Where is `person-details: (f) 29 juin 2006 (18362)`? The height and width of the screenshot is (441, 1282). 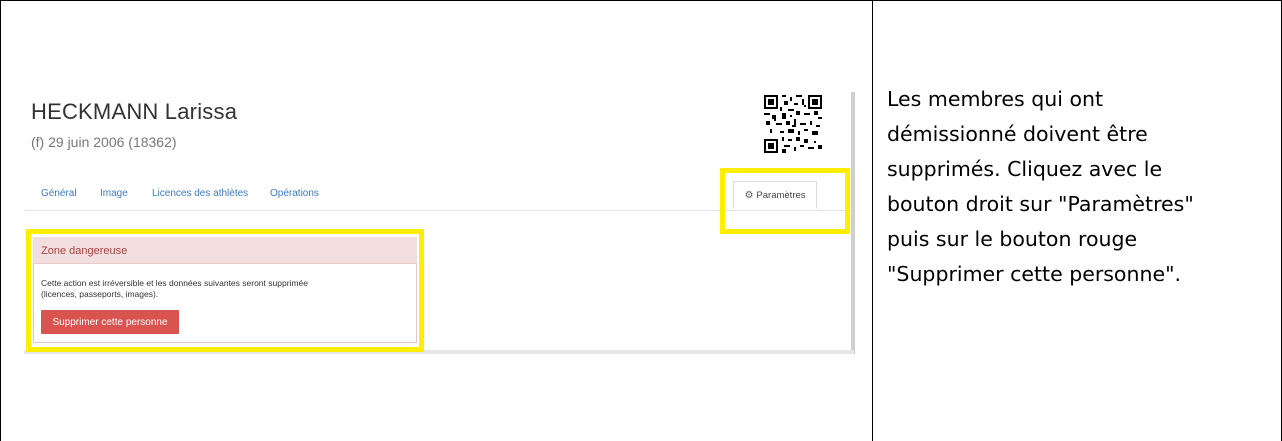 person-details: (f) 29 juin 2006 (18362) is located at coordinates (104, 142).